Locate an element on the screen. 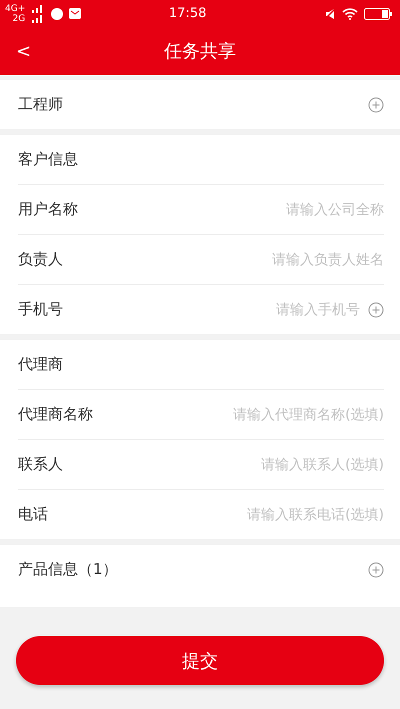  battery-icon is located at coordinates (378, 14).